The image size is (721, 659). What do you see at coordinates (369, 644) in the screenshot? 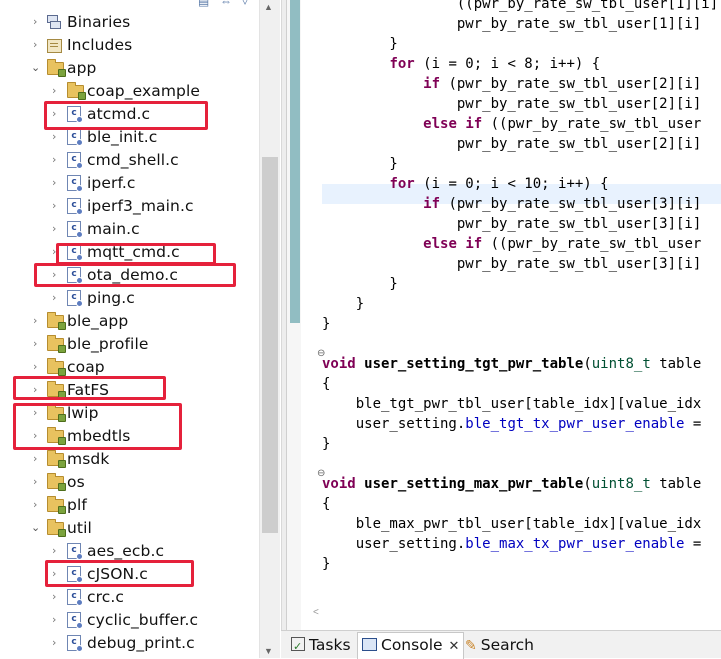
I see `console-icon` at bounding box center [369, 644].